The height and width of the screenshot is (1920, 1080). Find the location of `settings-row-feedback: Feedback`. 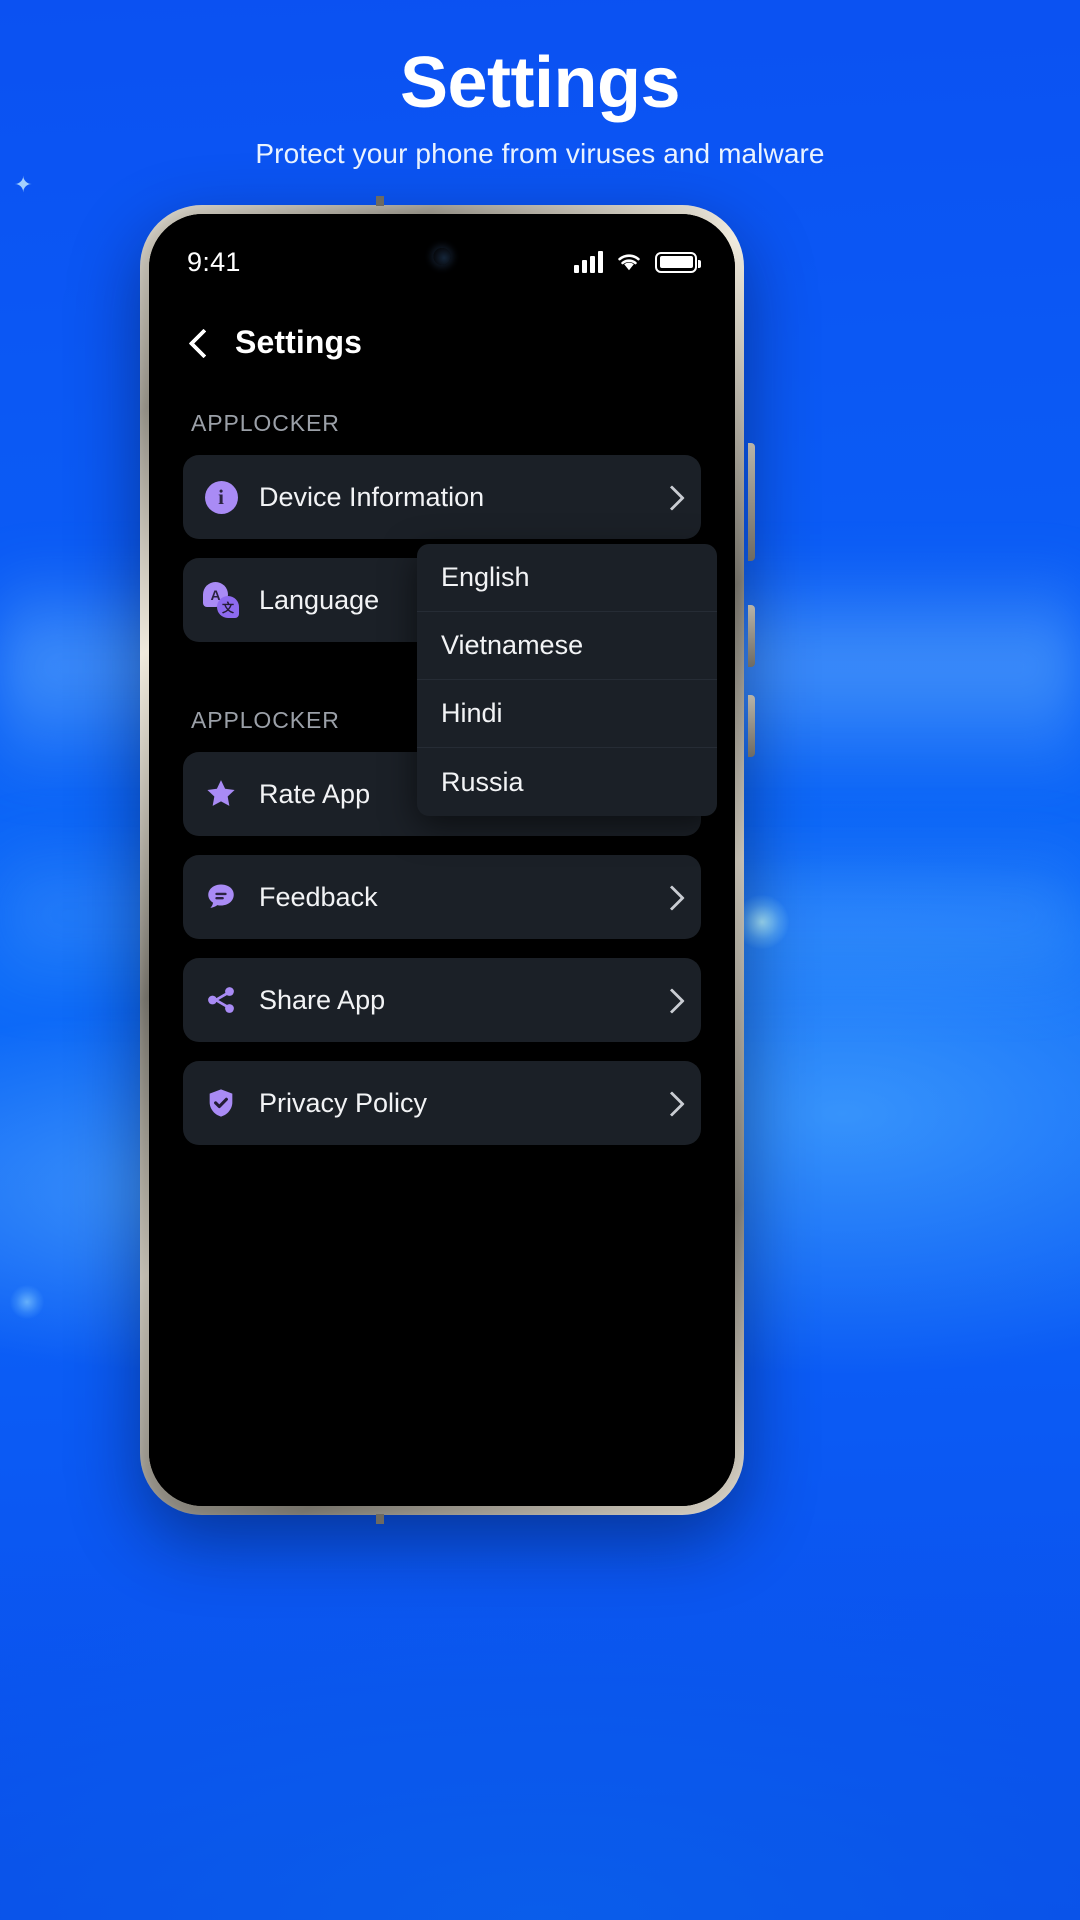

settings-row-feedback: Feedback is located at coordinates (442, 897).